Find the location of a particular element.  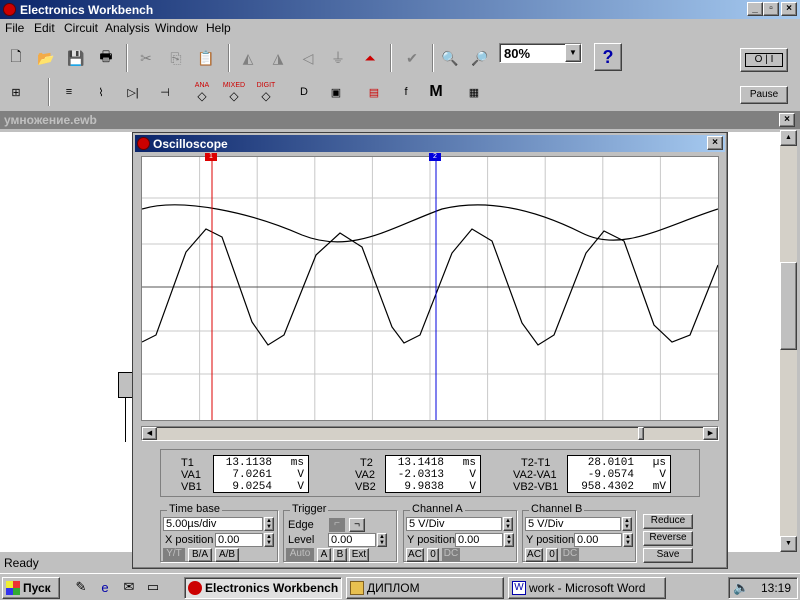

menu-circuit: Circuit is located at coordinates (81, 28).